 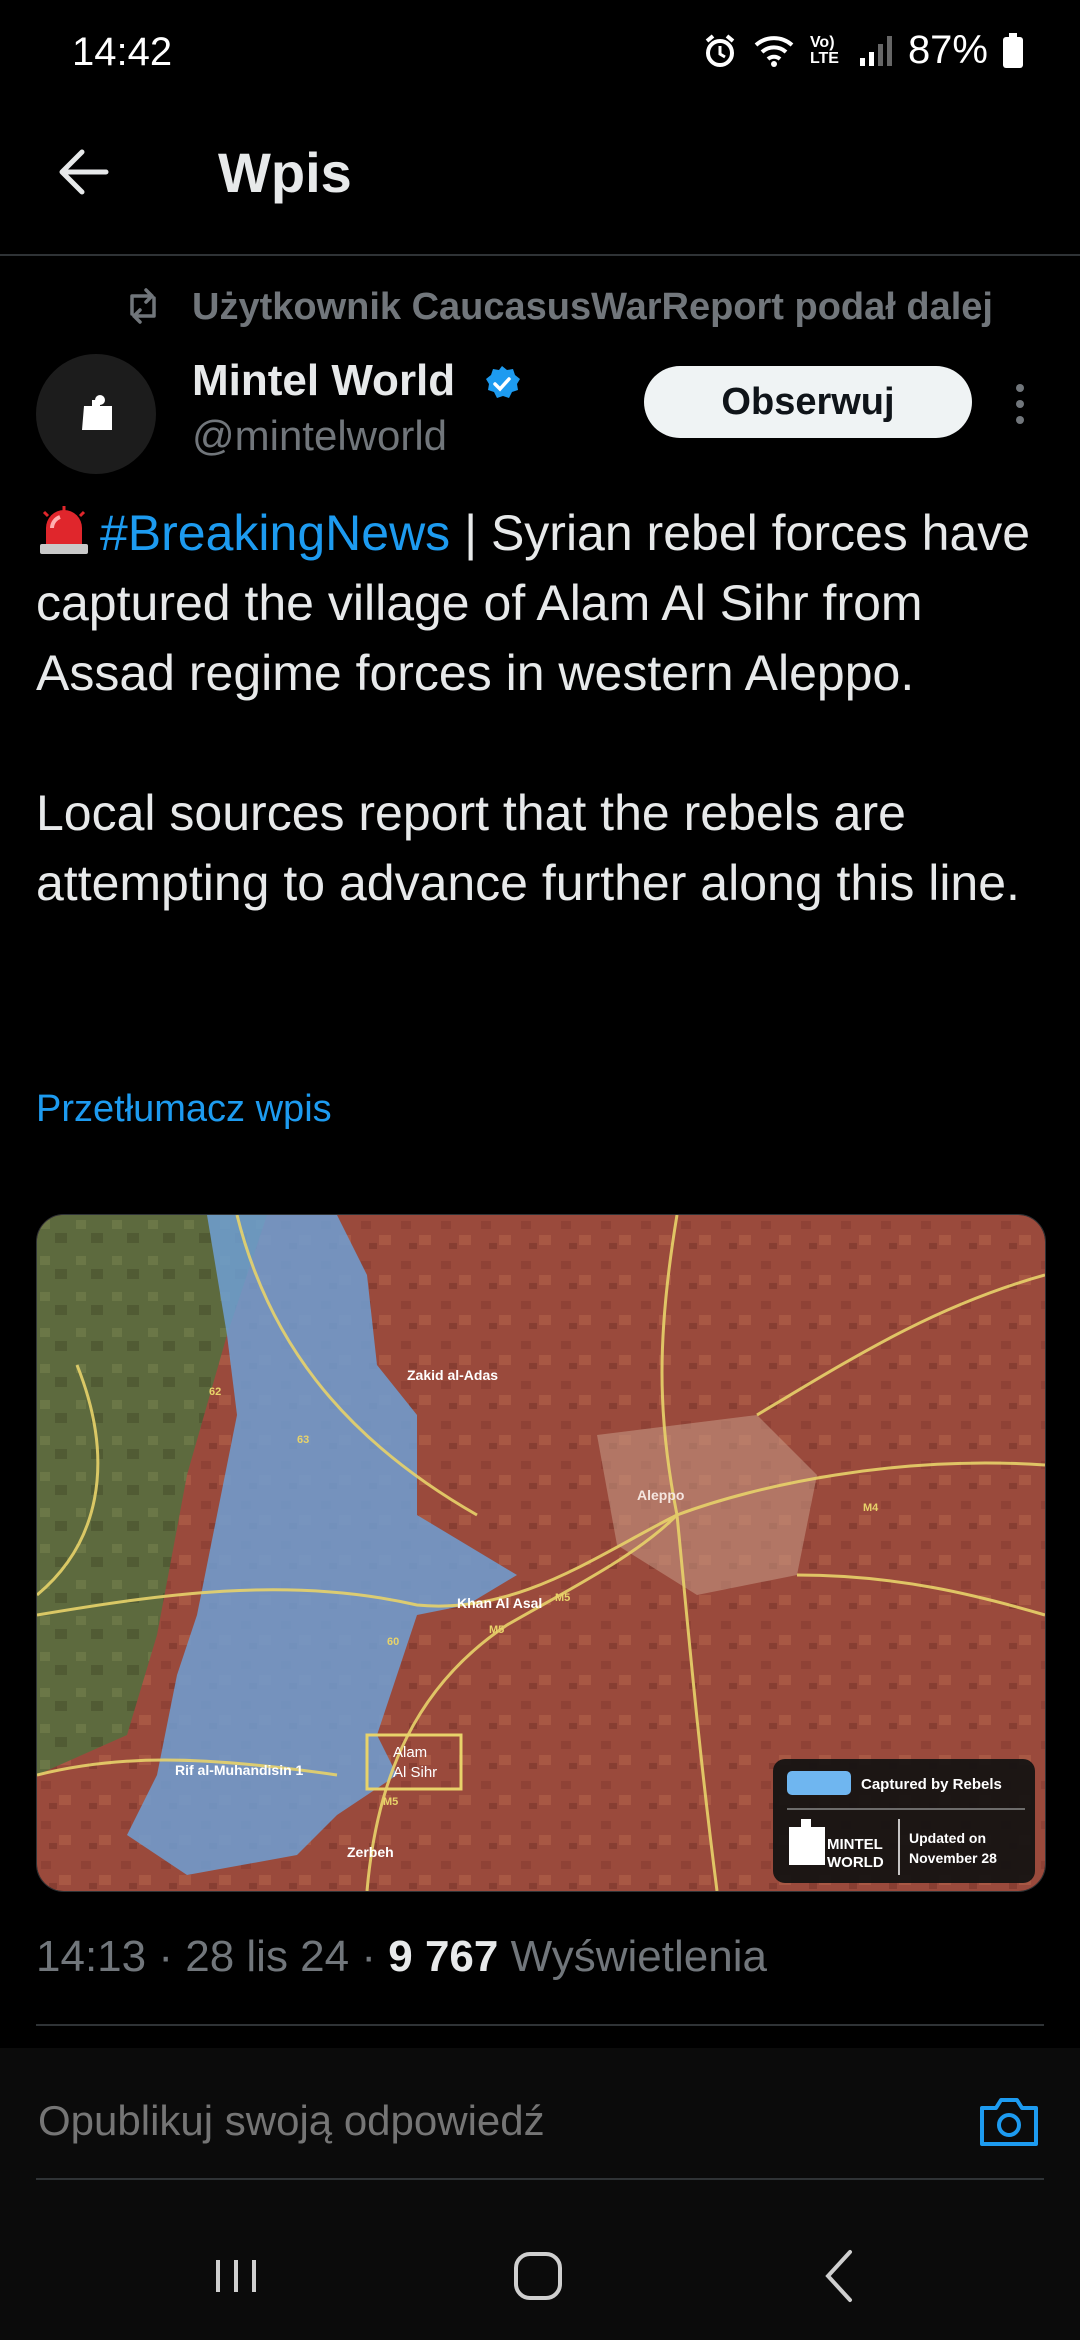 I want to click on road-label-60: 60, so click(x=393, y=1642).